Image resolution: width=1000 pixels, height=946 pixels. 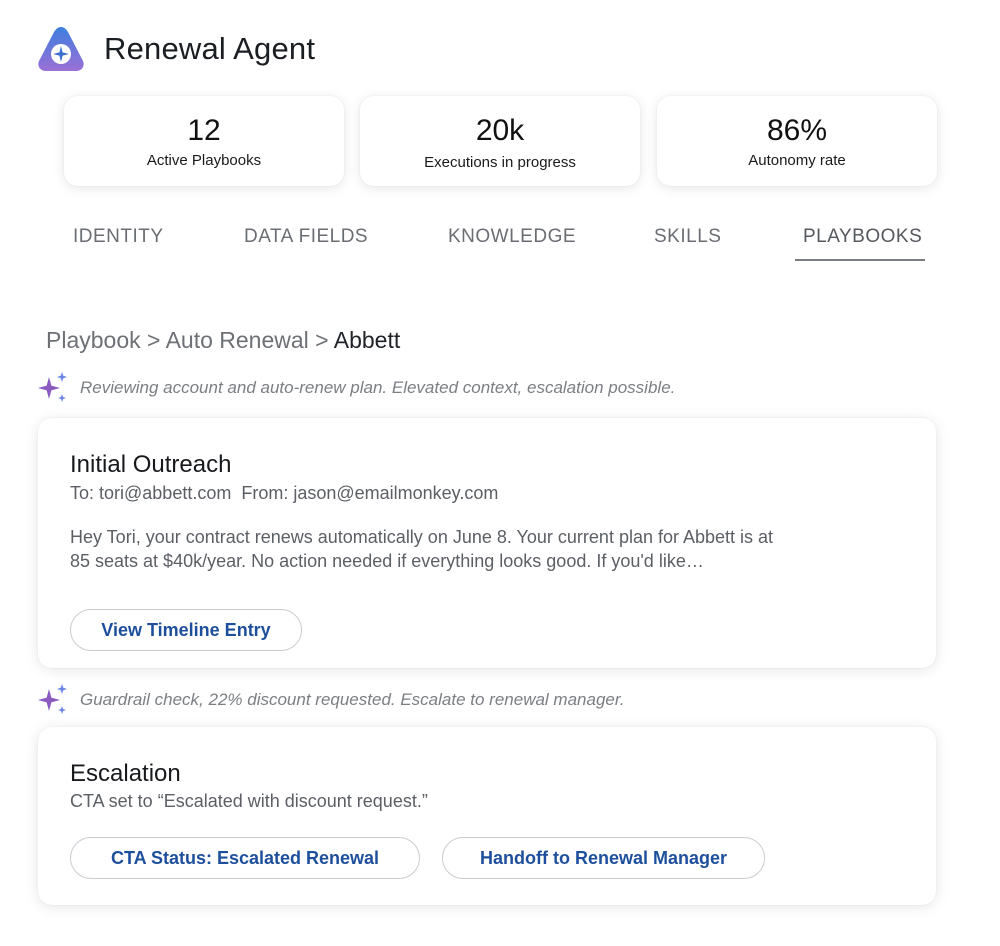 What do you see at coordinates (151, 464) in the screenshot?
I see `card-title: Initial Outreach` at bounding box center [151, 464].